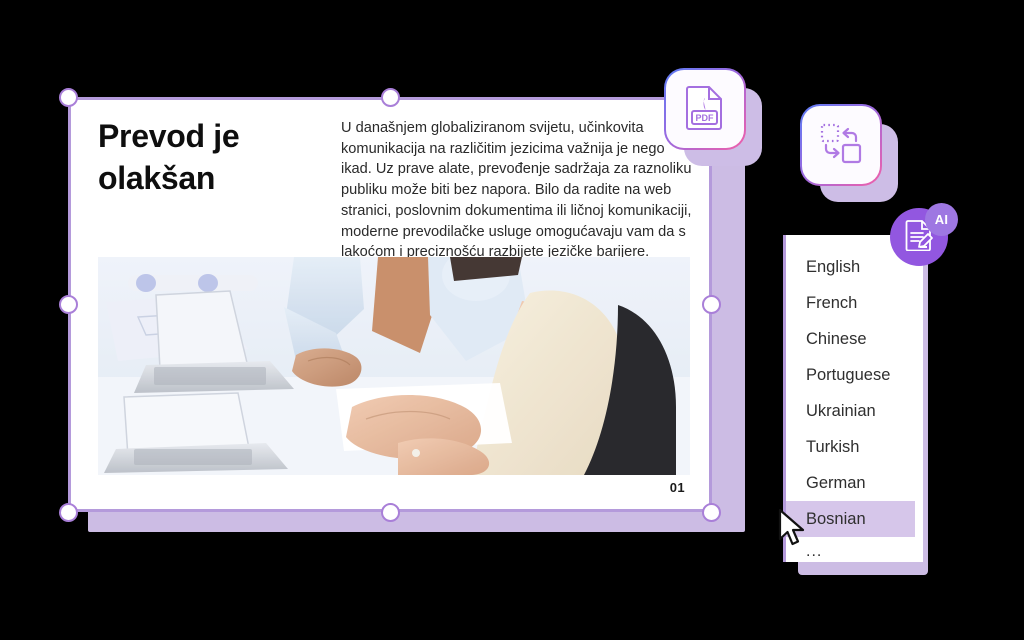  I want to click on resize-handle-top-left, so click(68, 97).